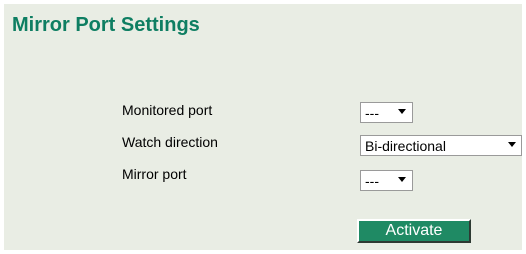  Describe the element at coordinates (386, 112) in the screenshot. I see `monitored-port-select: ---` at that location.